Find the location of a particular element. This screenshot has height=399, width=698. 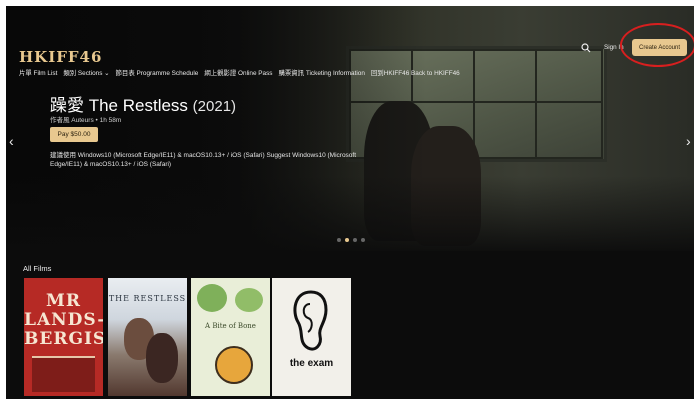

nav-sections: 類別 Sections ⌄ is located at coordinates (86, 72).